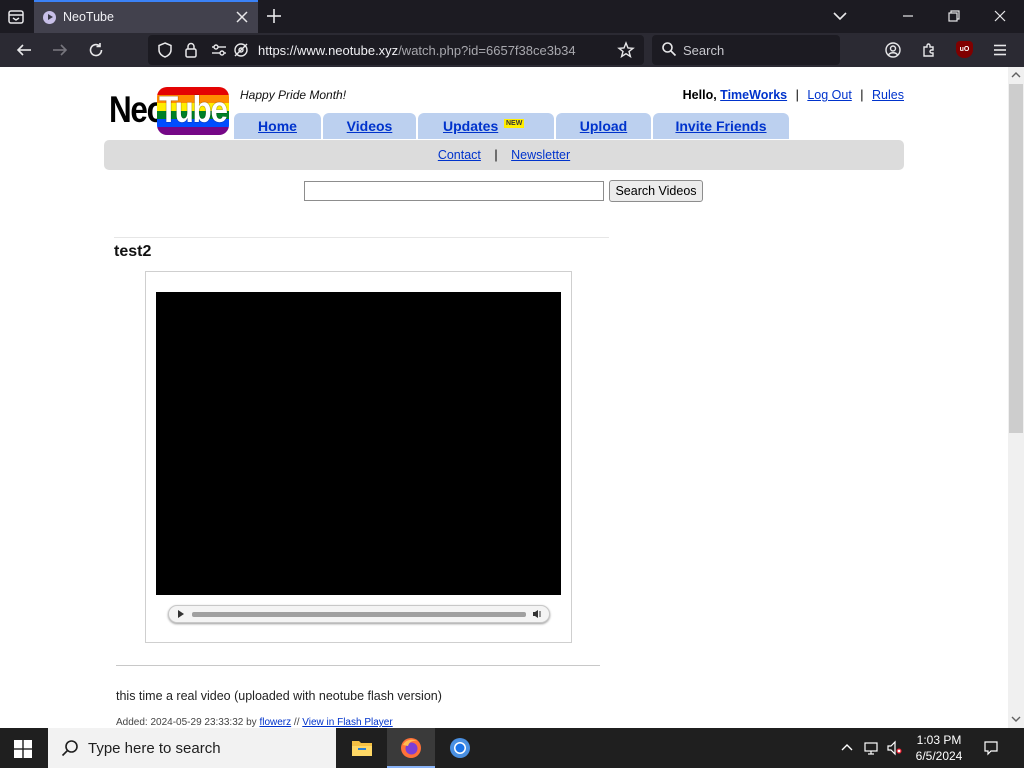 Image resolution: width=1024 pixels, height=768 pixels. I want to click on tracking-protection-off-icon, so click(241, 50).